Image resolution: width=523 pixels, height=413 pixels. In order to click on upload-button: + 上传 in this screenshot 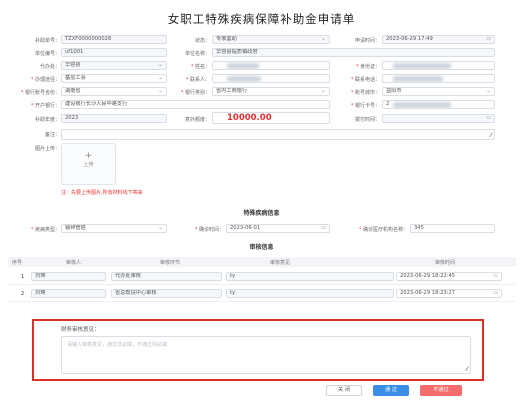, I will do `click(88, 164)`.